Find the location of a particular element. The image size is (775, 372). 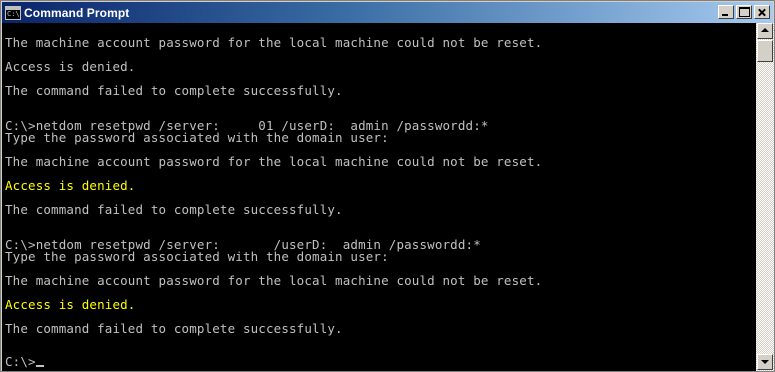

console-icon: C:\ is located at coordinates (13, 12).